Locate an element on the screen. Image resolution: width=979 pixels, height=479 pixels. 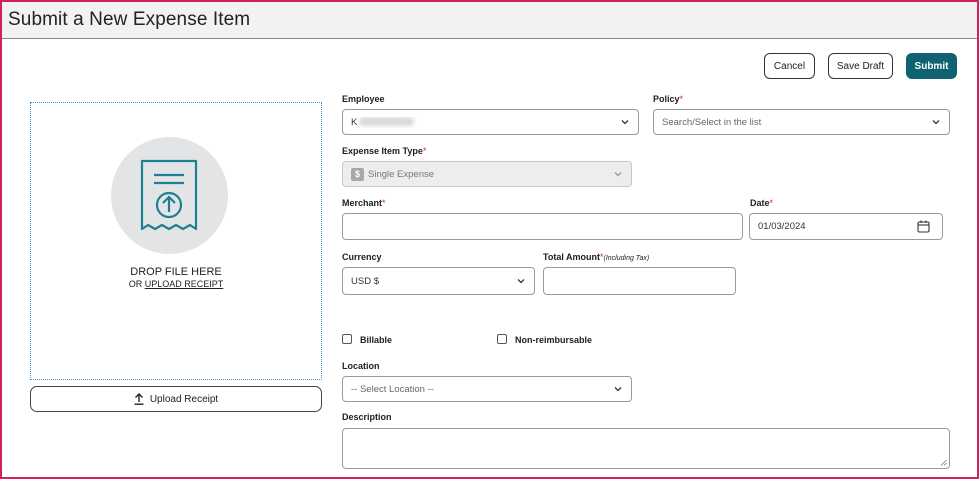
description-label: Description is located at coordinates (367, 417).